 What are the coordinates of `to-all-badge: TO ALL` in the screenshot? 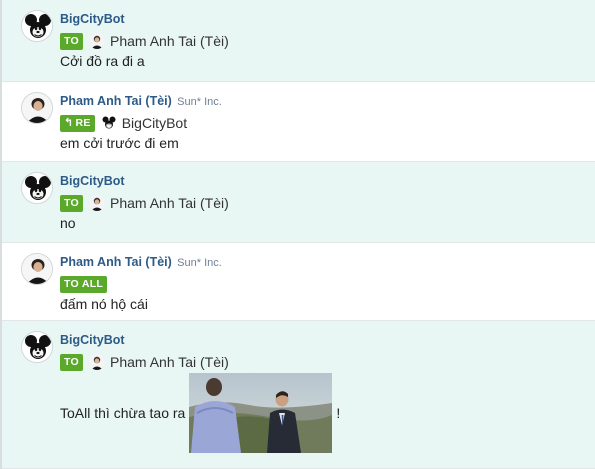 It's located at (84, 284).